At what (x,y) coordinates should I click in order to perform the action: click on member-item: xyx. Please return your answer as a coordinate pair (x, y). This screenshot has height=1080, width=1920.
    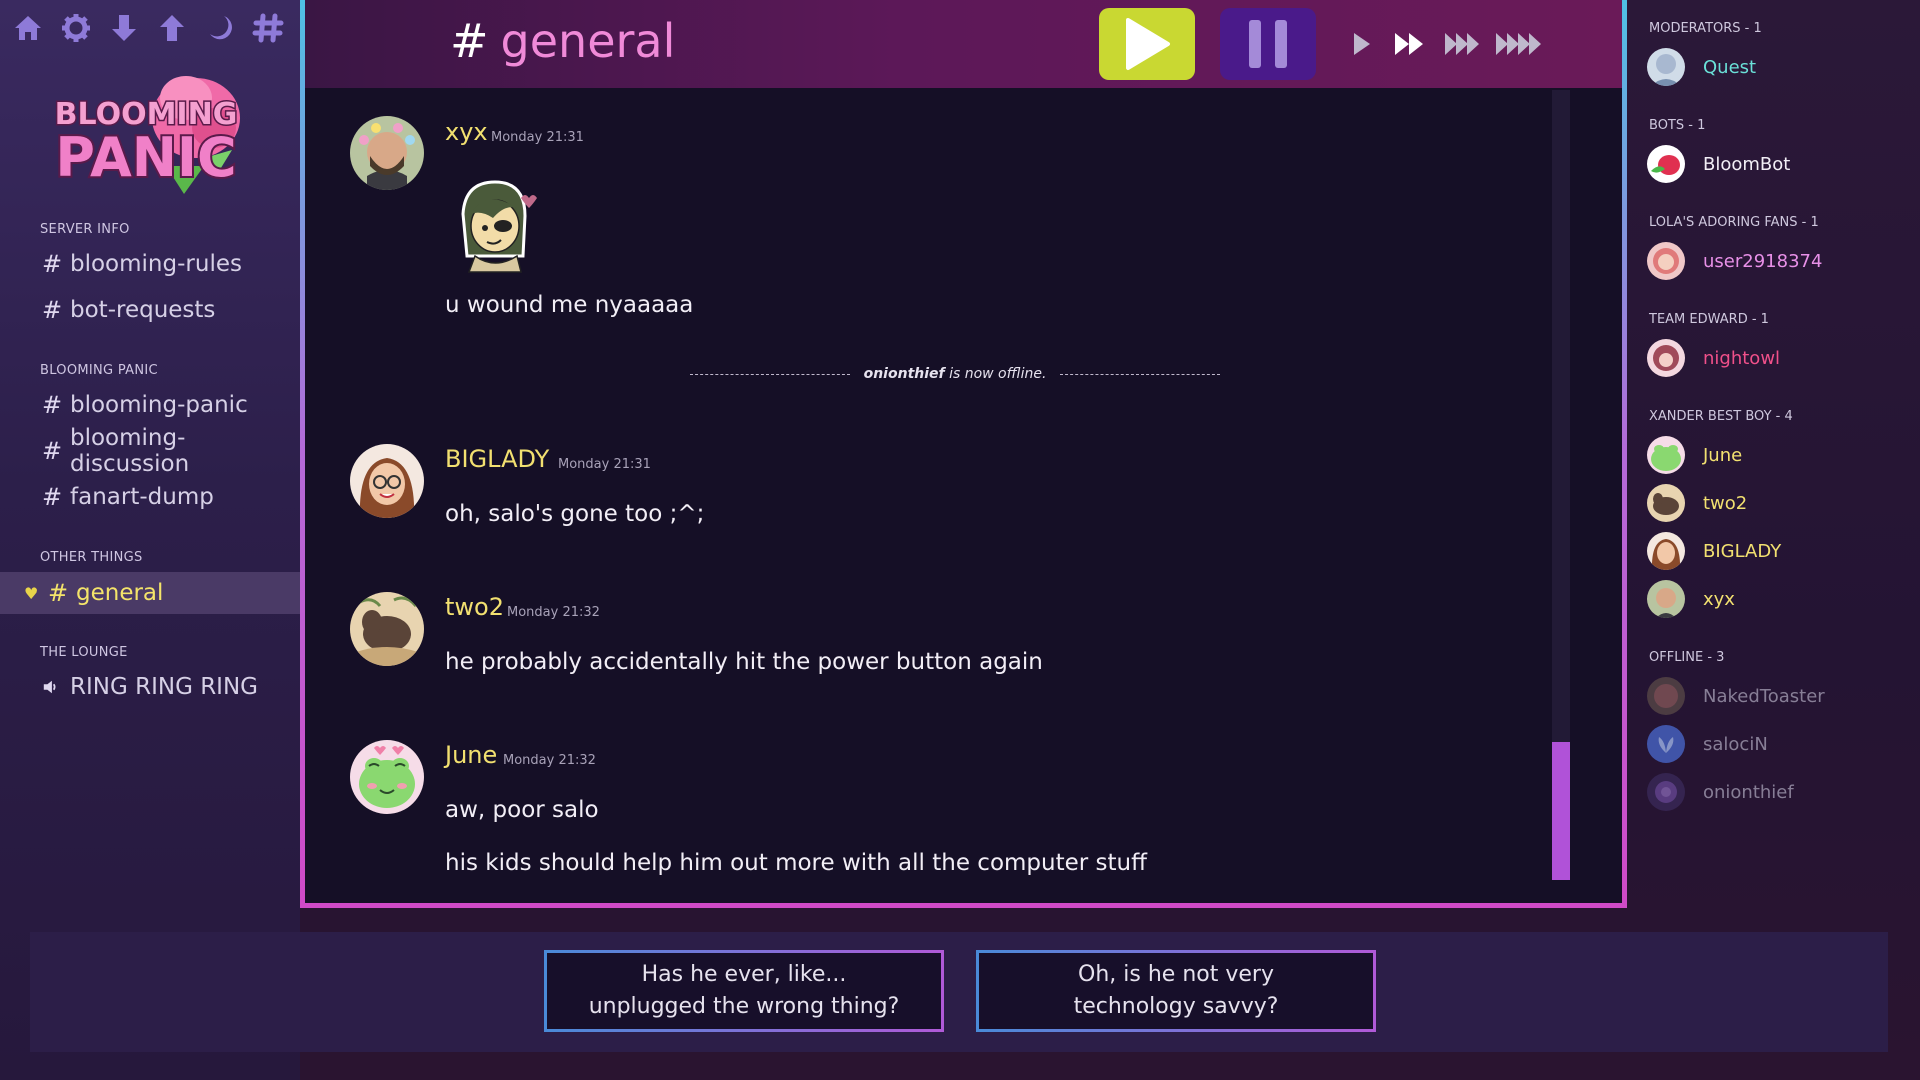
    Looking at the image, I should click on (1691, 599).